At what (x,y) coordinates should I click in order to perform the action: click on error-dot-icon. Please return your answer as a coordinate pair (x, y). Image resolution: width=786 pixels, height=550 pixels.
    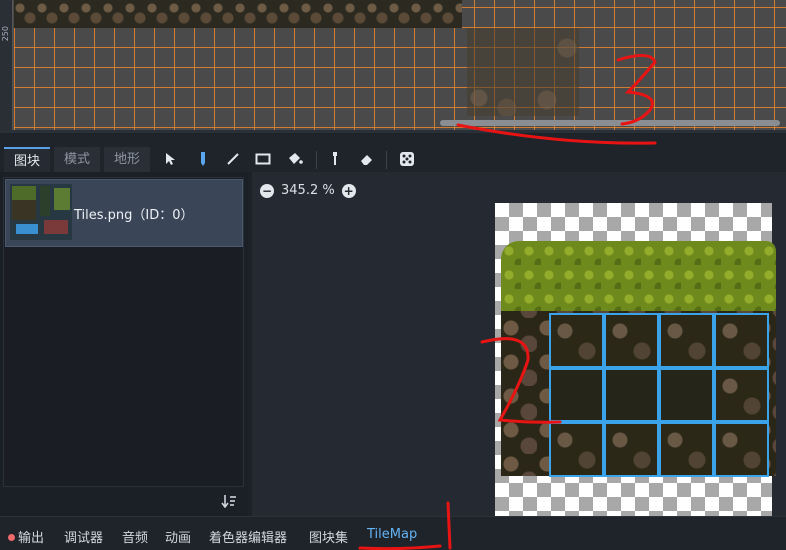
    Looking at the image, I should click on (11, 537).